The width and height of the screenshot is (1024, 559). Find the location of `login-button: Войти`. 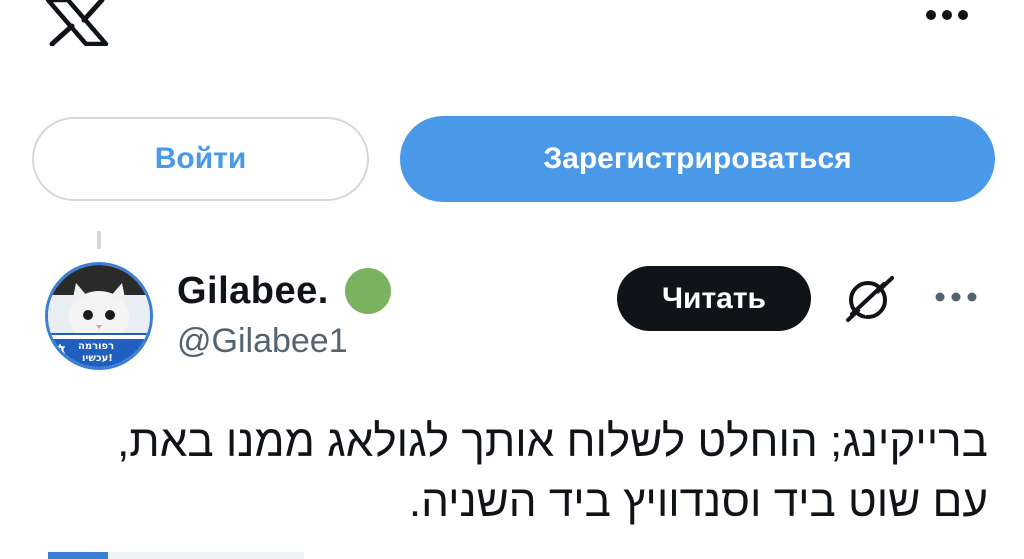

login-button: Войти is located at coordinates (200, 159).